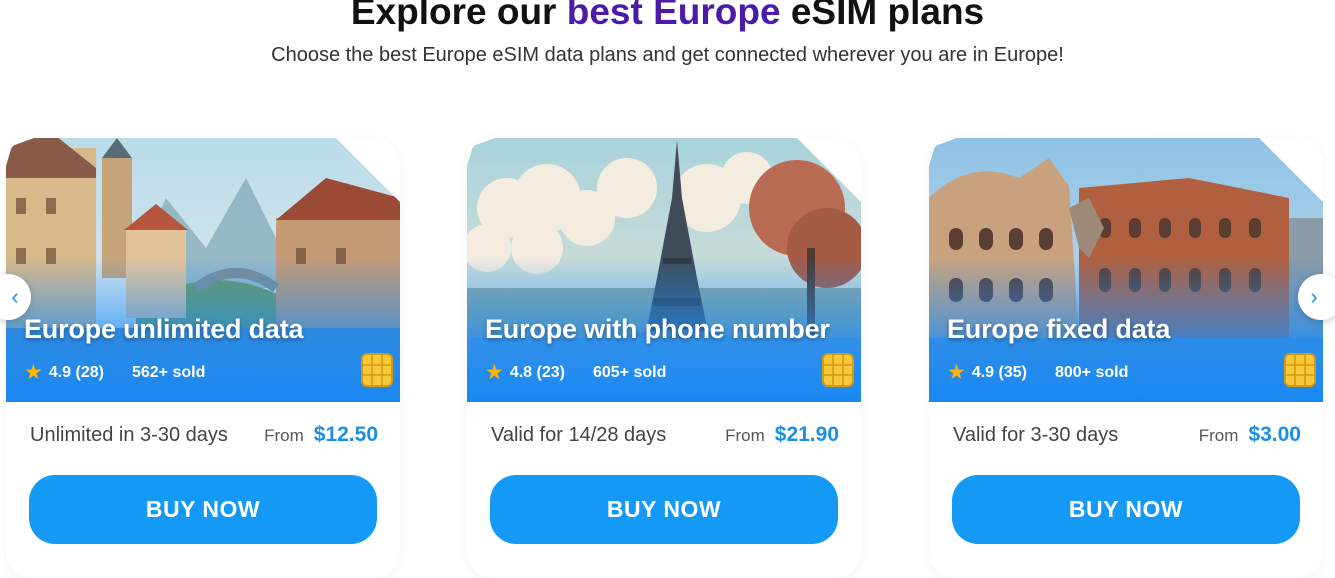 Image resolution: width=1335 pixels, height=578 pixels. What do you see at coordinates (1274, 434) in the screenshot?
I see `price-value: $3.00` at bounding box center [1274, 434].